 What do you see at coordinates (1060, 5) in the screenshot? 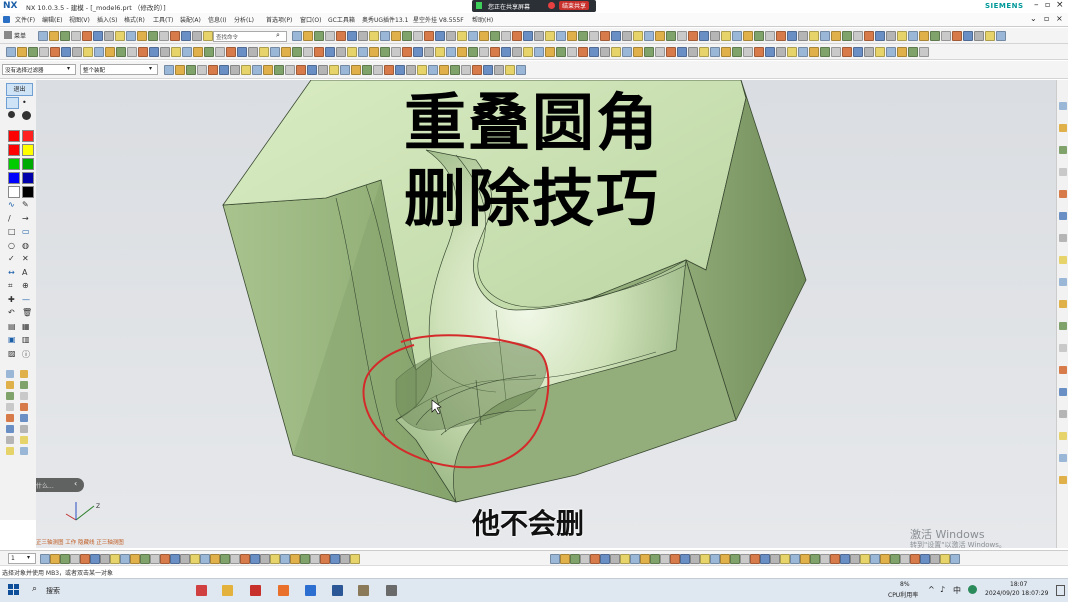
I see `close-icon: ×` at bounding box center [1060, 5].